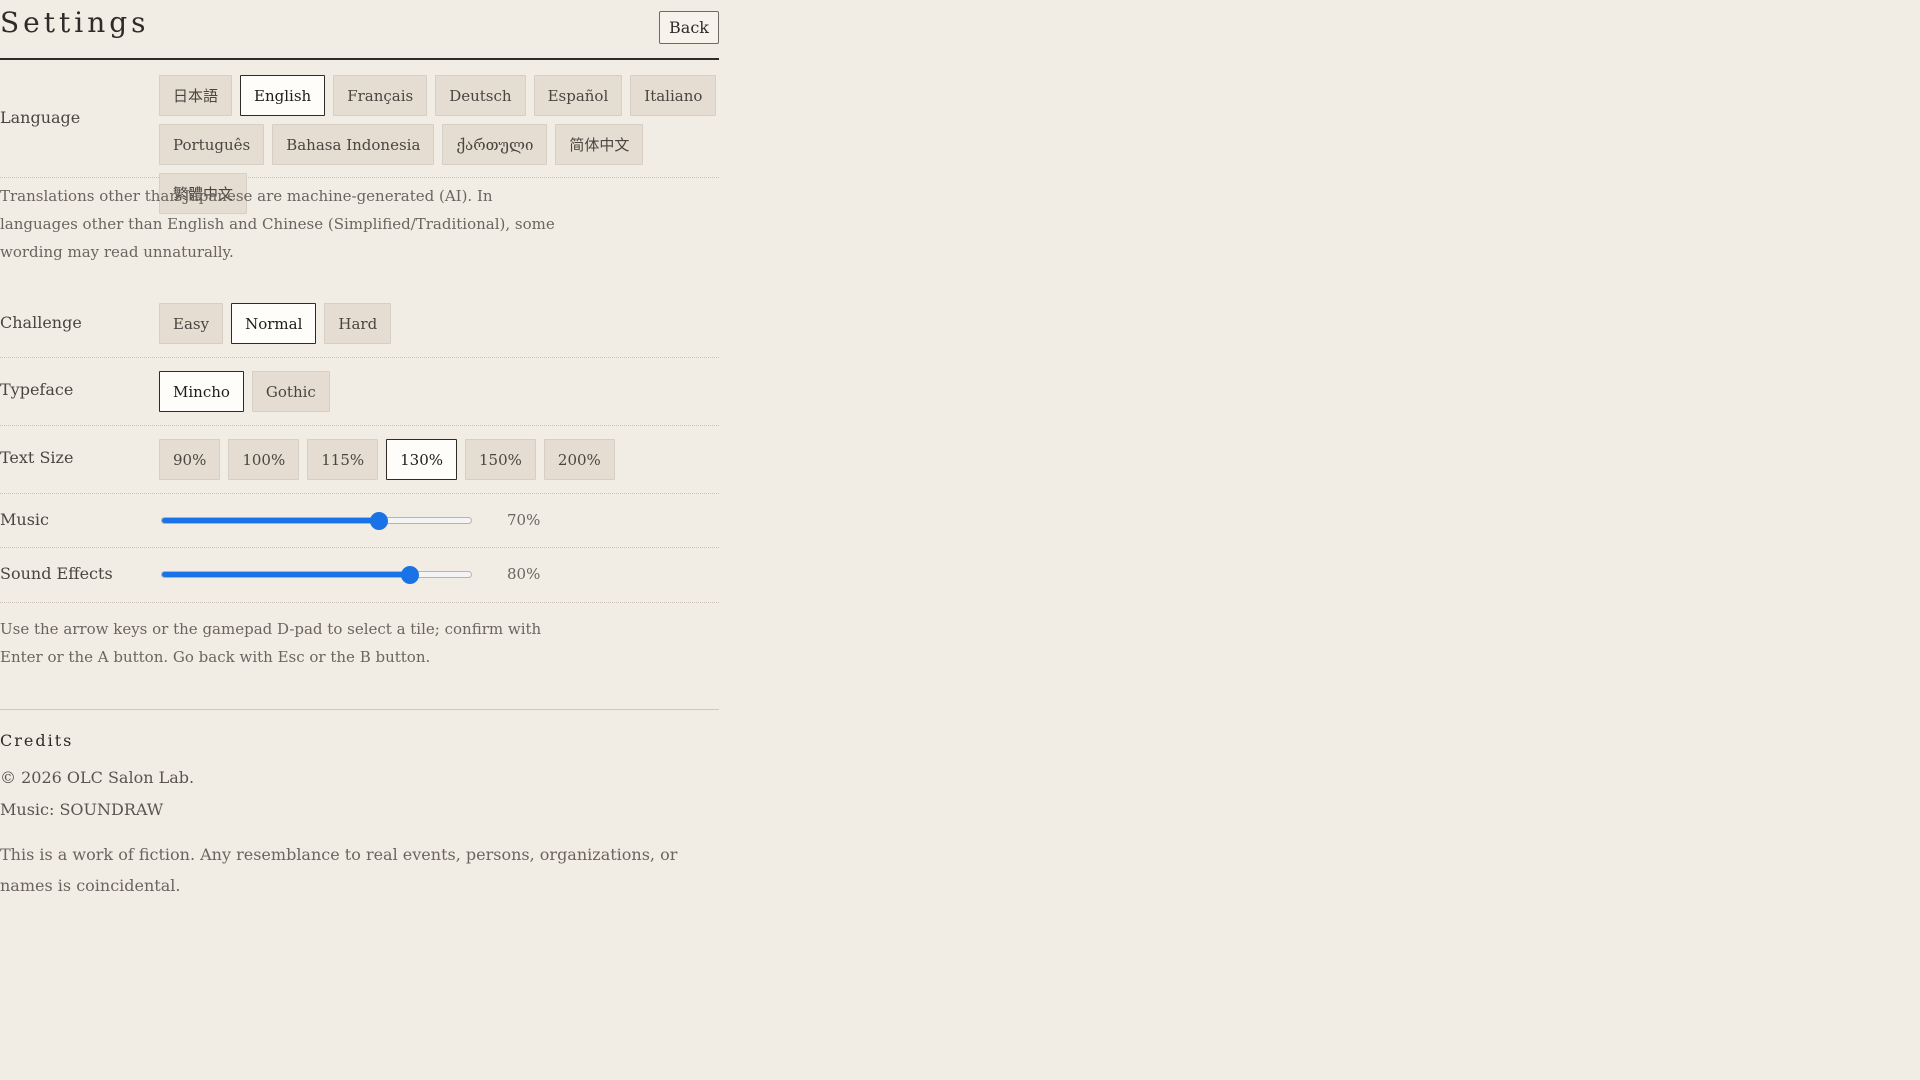 Image resolution: width=1920 pixels, height=1080 pixels. I want to click on language-option-2: Français, so click(380, 95).